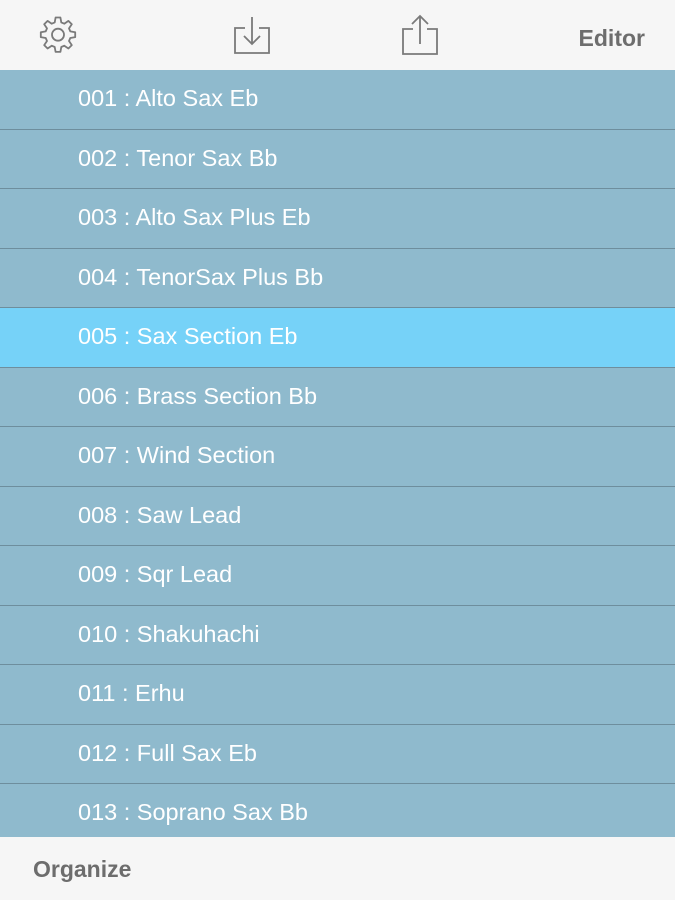  I want to click on list-item-label: 008 : Saw Lead, so click(160, 514).